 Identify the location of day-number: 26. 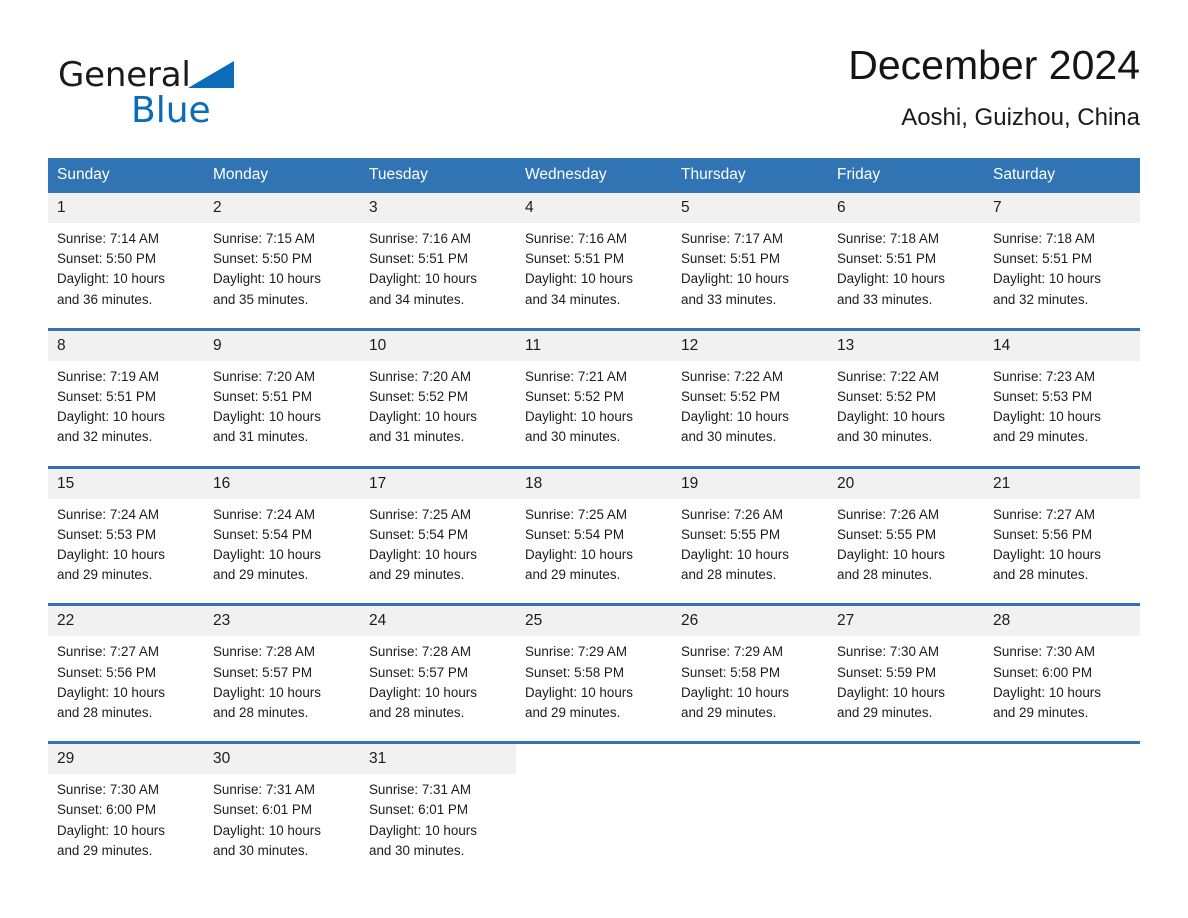
(750, 621).